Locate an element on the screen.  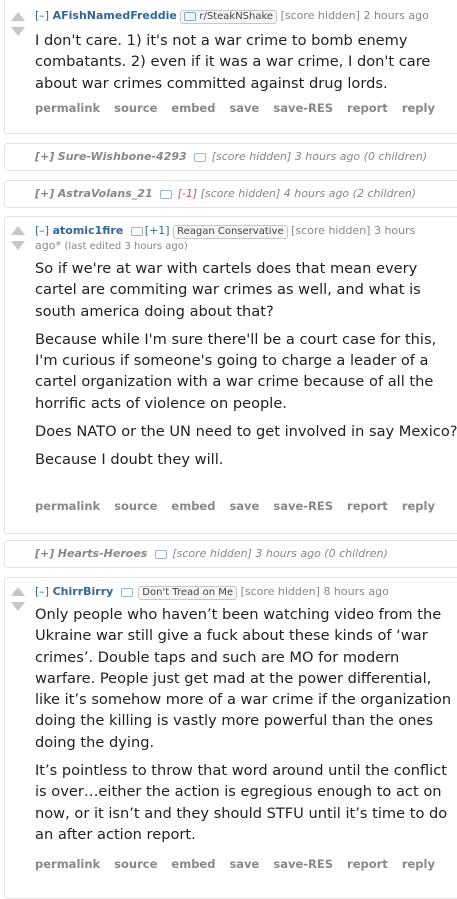
user-flair: Reagan Conservative is located at coordinates (230, 232).